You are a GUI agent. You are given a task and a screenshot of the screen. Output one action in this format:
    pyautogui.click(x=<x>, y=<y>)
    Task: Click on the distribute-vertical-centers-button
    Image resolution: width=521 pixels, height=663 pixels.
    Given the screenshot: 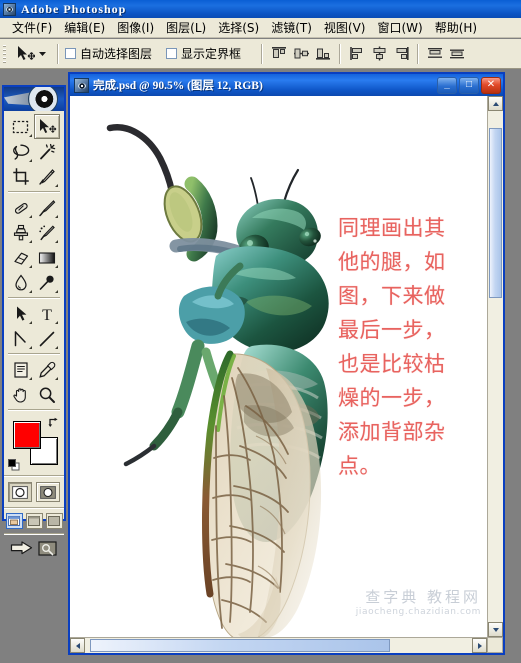 What is the action you would take?
    pyautogui.click(x=457, y=54)
    